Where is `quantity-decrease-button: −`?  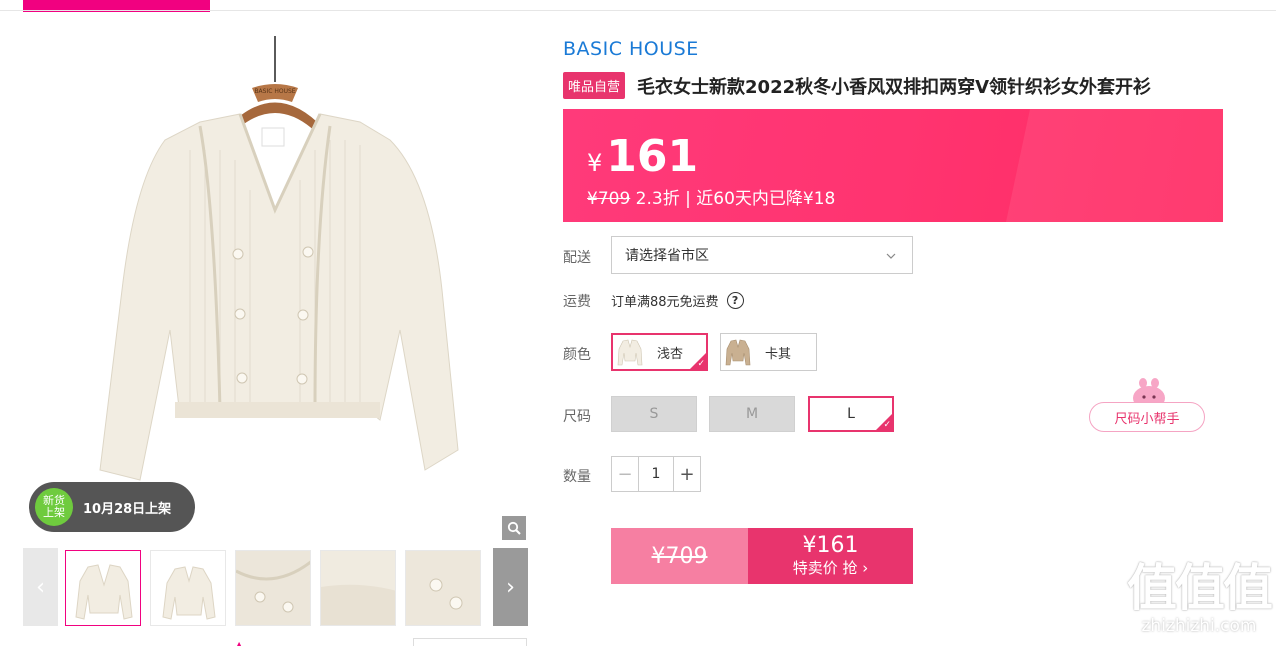 quantity-decrease-button: − is located at coordinates (625, 474).